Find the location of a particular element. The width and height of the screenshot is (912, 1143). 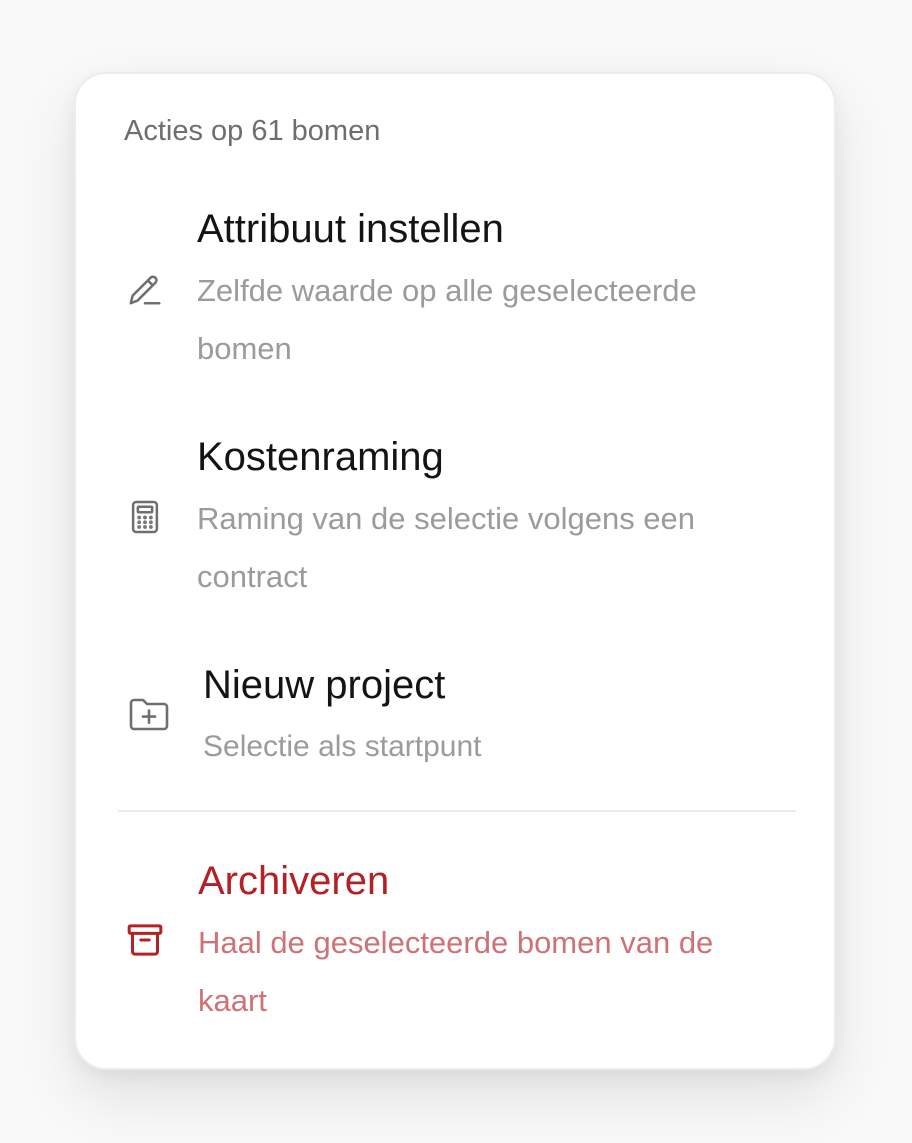

pencil-icon is located at coordinates (145, 289).